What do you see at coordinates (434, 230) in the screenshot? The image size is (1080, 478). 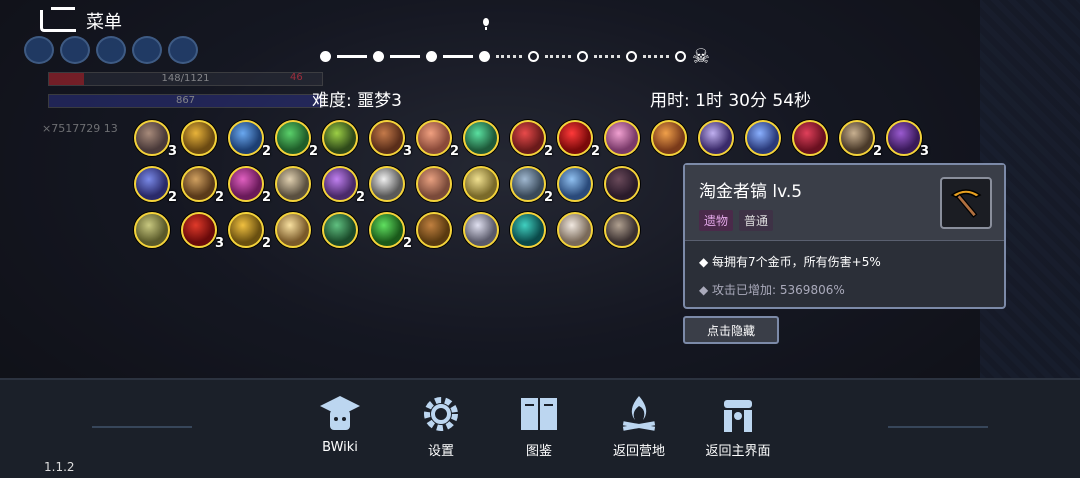 I see `treasure-chest-relic-icon` at bounding box center [434, 230].